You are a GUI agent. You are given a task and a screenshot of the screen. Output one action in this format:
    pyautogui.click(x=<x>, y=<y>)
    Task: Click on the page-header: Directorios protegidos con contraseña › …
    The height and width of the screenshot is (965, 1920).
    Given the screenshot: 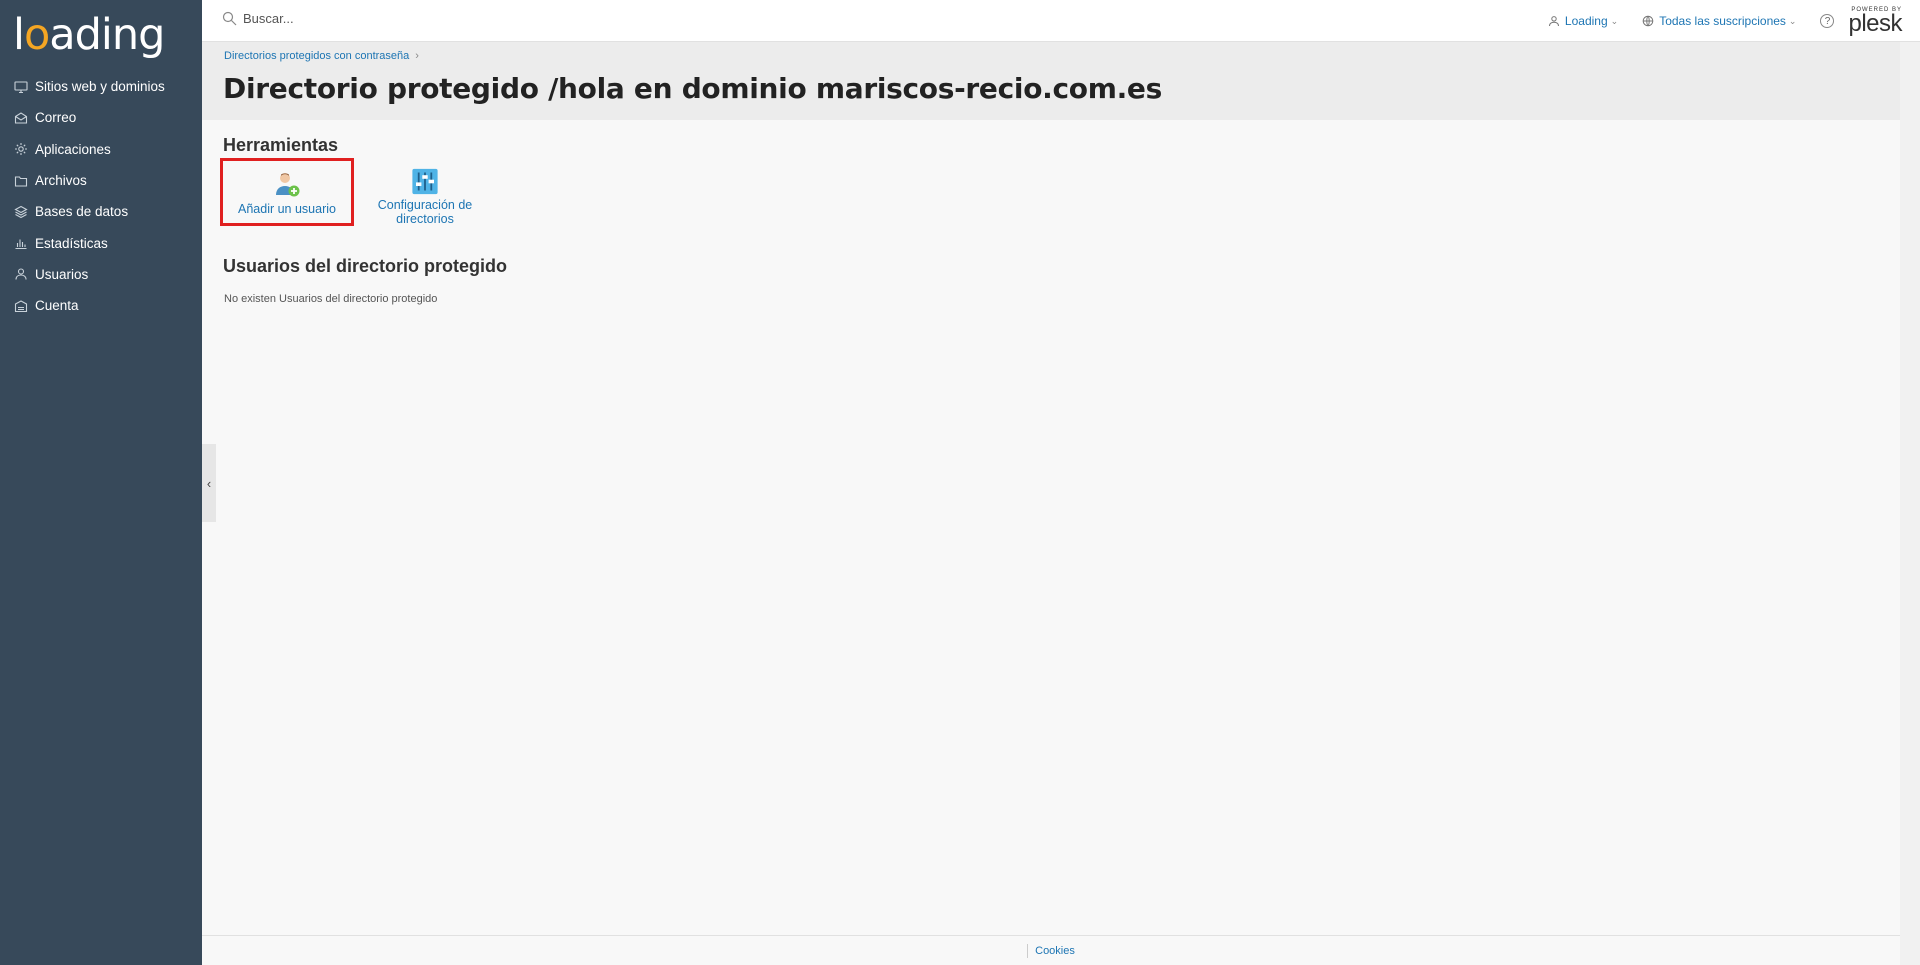 What is the action you would take?
    pyautogui.click(x=1051, y=81)
    